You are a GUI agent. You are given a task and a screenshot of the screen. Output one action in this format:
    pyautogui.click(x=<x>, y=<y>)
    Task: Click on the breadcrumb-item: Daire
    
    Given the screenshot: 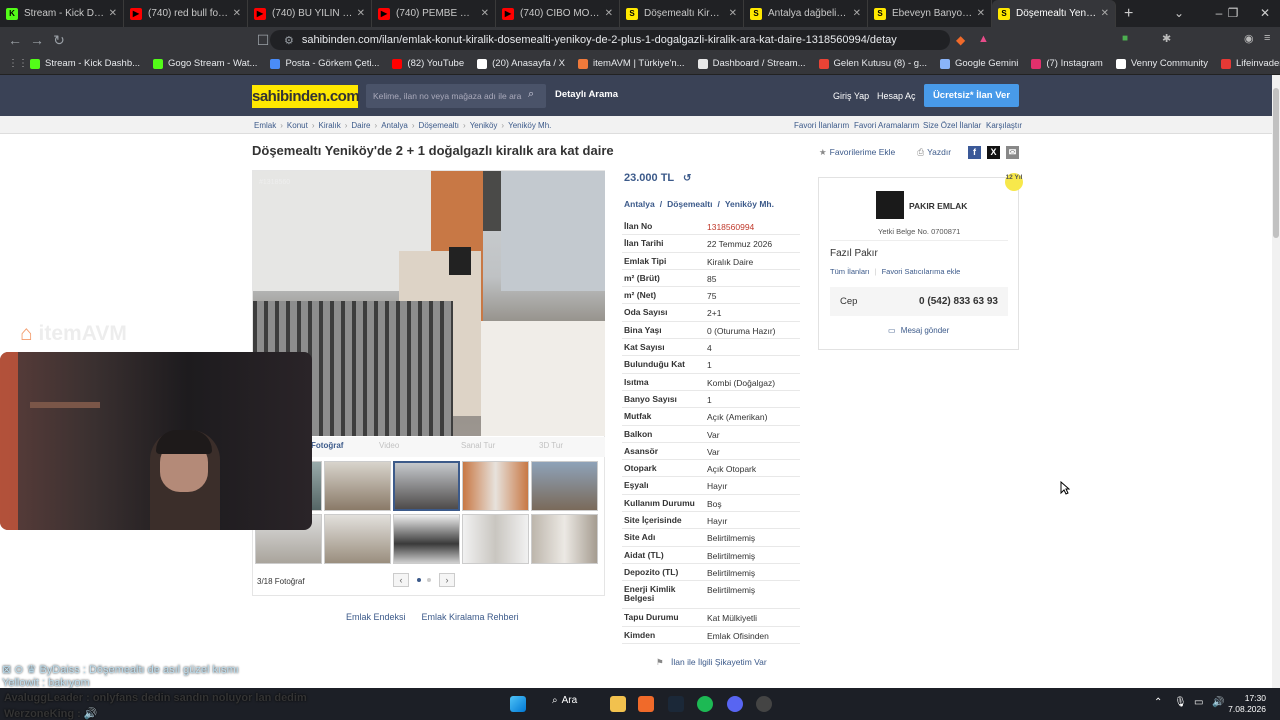 What is the action you would take?
    pyautogui.click(x=360, y=125)
    